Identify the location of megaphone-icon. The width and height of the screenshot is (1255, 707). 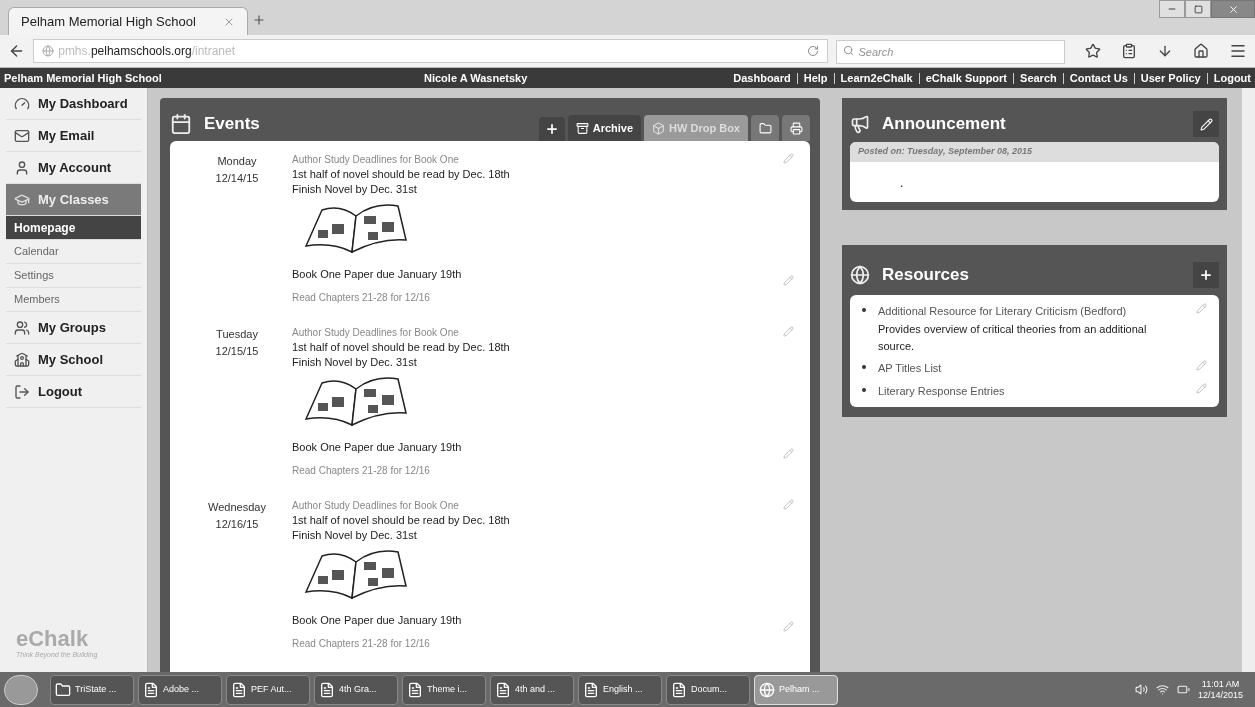
(860, 124).